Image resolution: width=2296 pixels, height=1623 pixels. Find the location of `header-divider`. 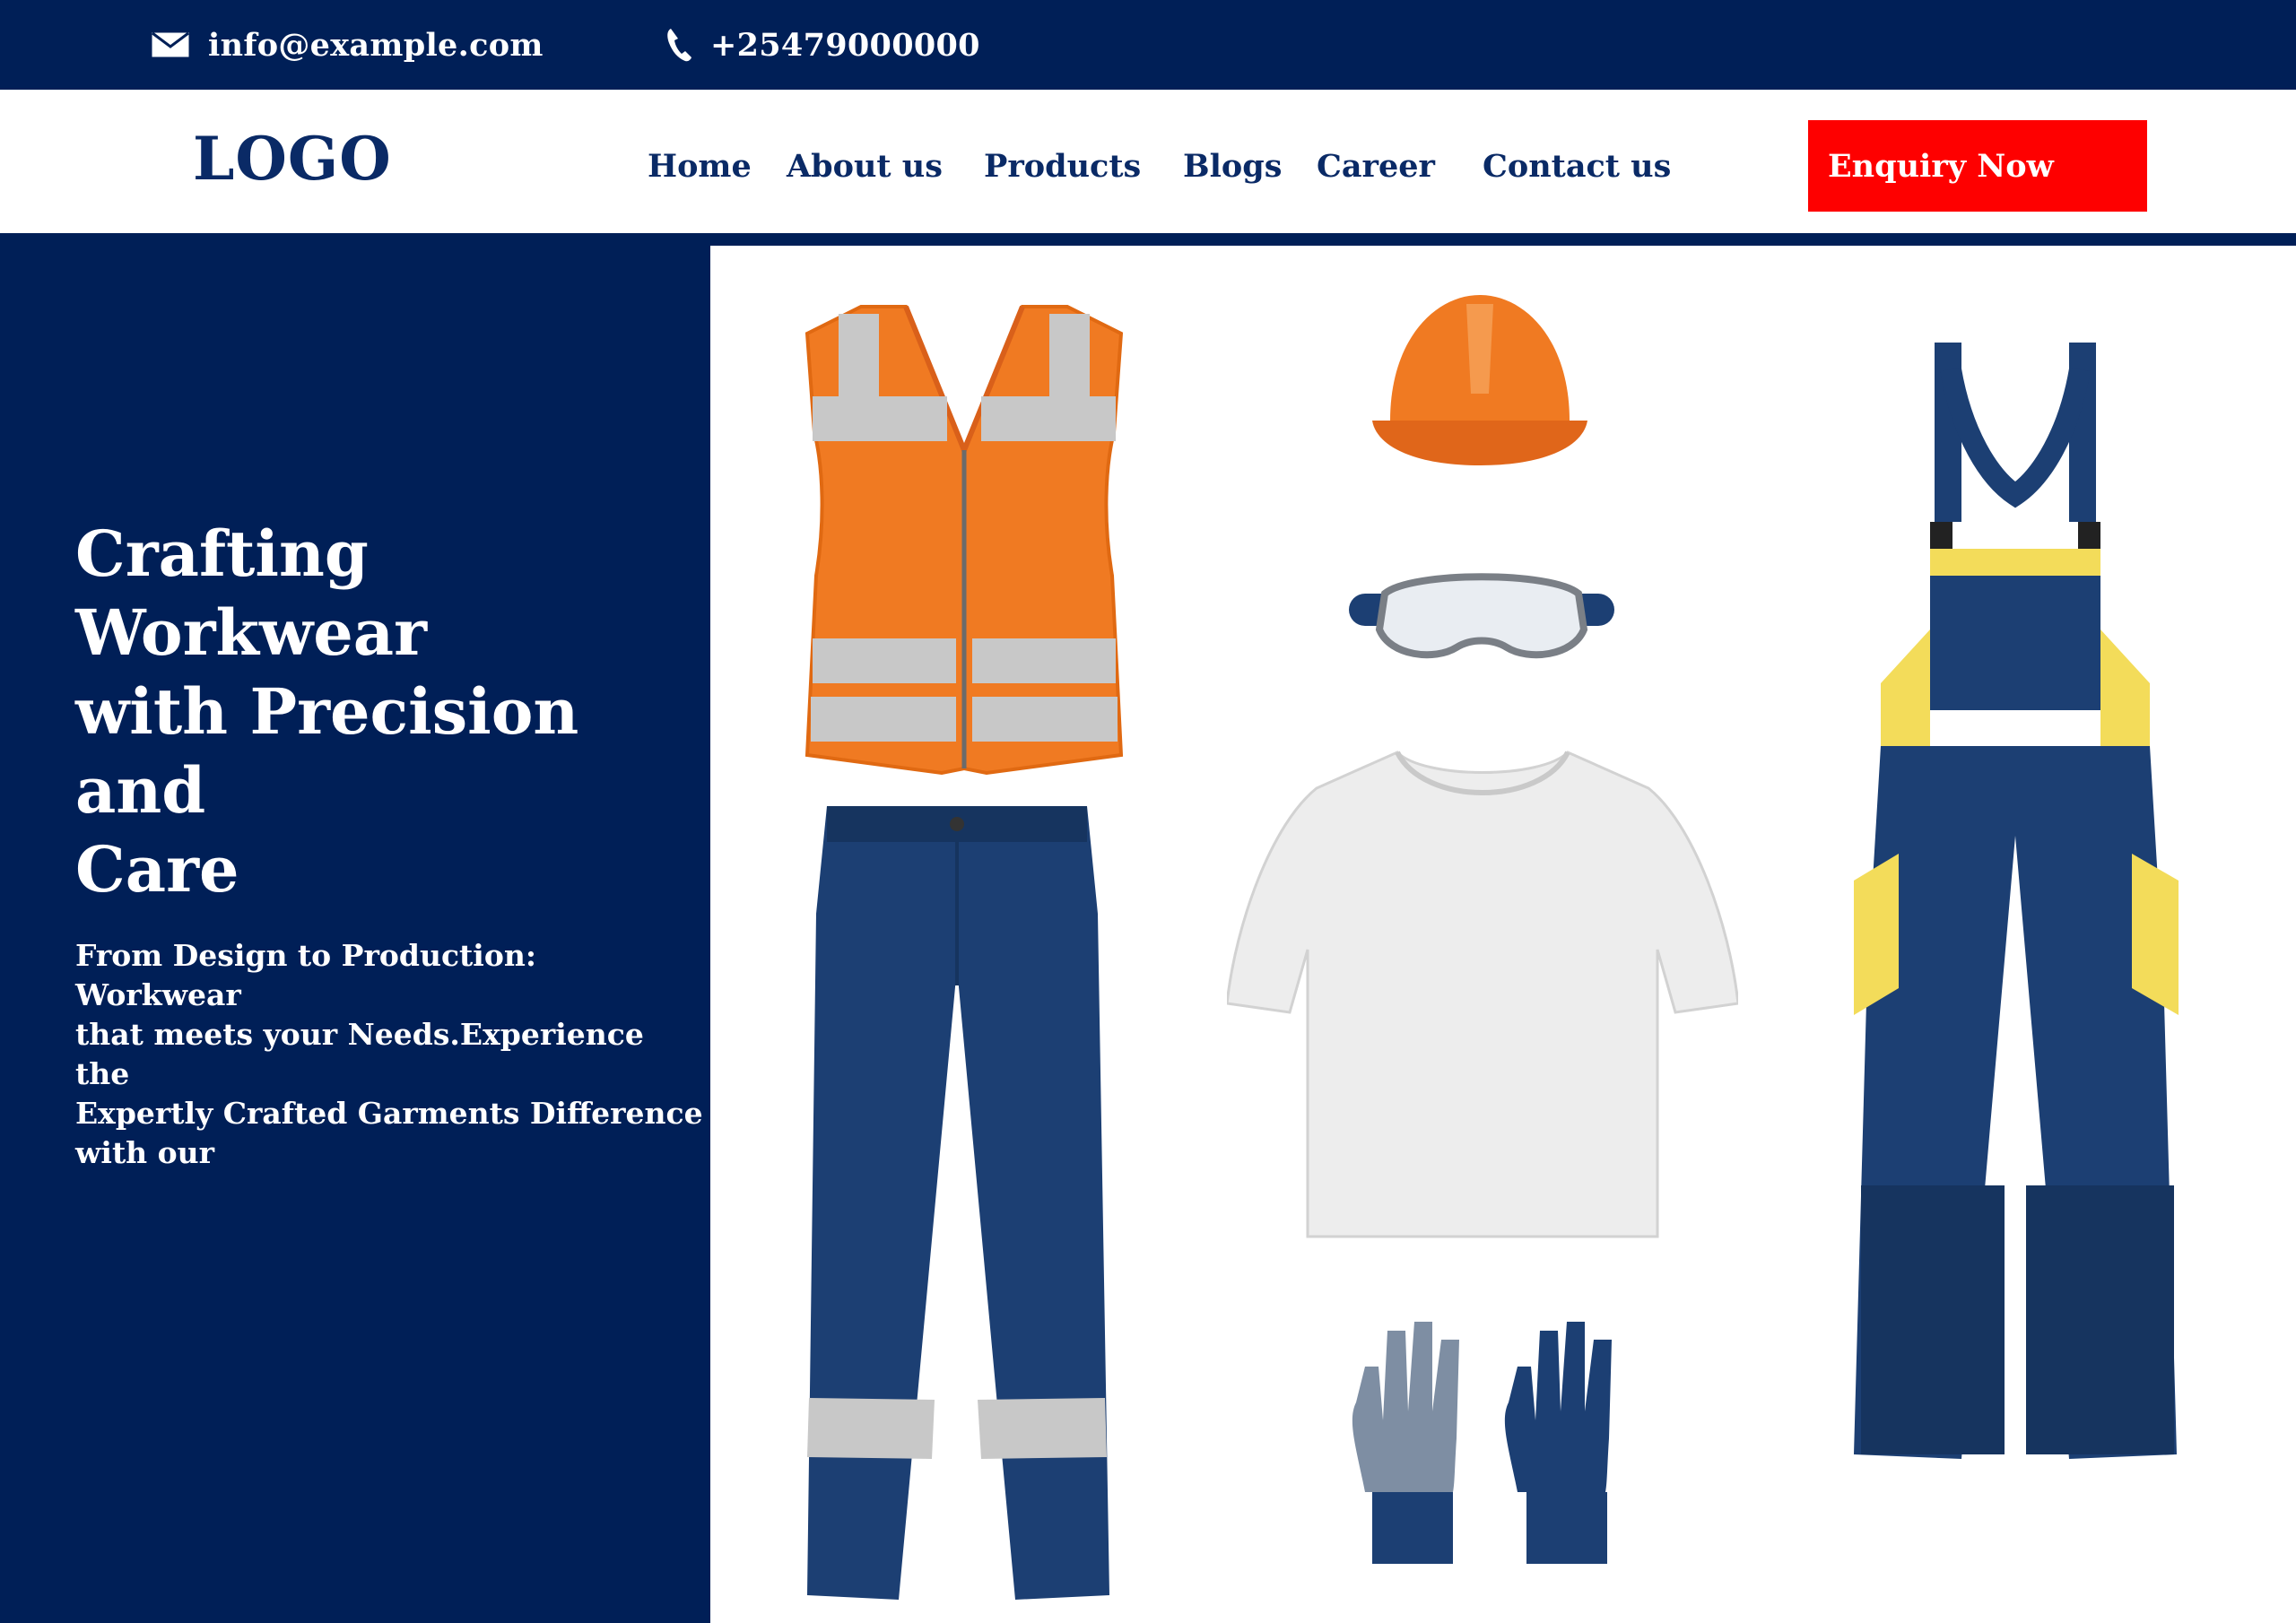

header-divider is located at coordinates (1148, 239).